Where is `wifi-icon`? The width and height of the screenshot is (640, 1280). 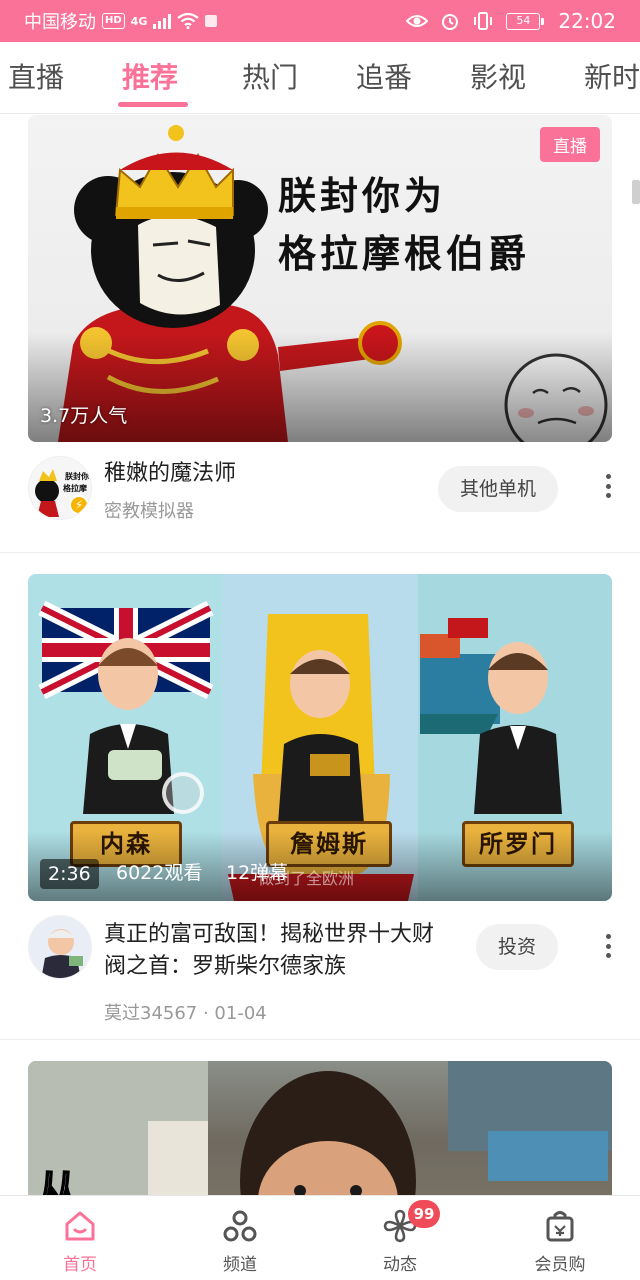
wifi-icon is located at coordinates (188, 21).